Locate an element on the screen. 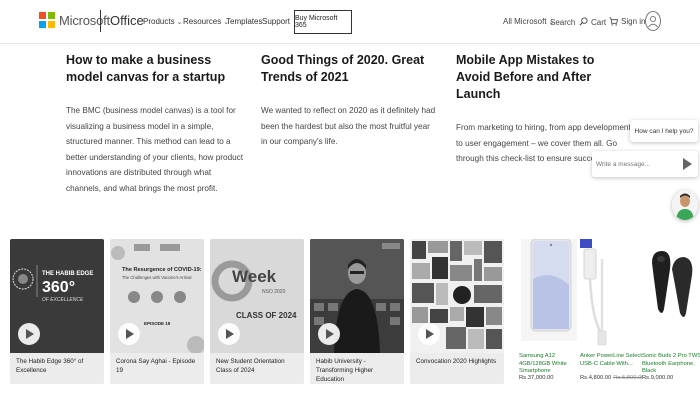  video-card: Convocation 2020 Highlights is located at coordinates (457, 311).